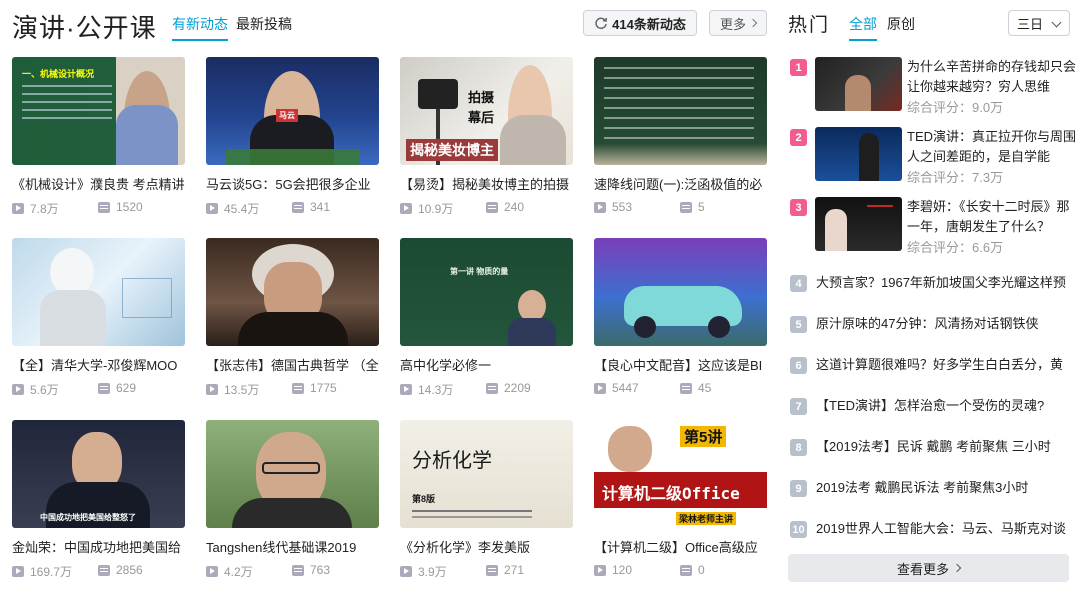 Image resolution: width=1080 pixels, height=598 pixels. What do you see at coordinates (928, 568) in the screenshot?
I see `see-more-button: 查看更多` at bounding box center [928, 568].